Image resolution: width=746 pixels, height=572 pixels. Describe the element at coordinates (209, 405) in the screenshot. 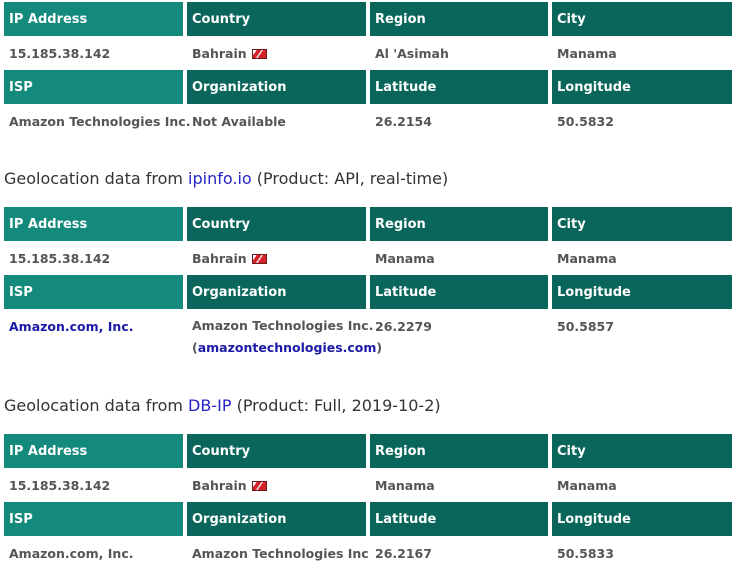

I see `dbip-link: DB-IP` at that location.